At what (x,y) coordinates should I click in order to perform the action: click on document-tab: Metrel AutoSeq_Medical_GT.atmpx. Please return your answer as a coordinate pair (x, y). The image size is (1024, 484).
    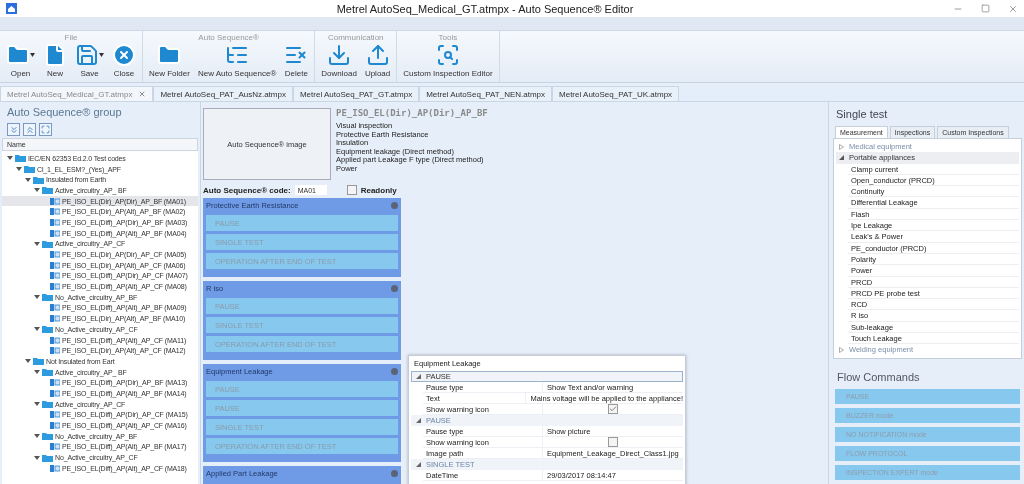
    Looking at the image, I should click on (77, 93).